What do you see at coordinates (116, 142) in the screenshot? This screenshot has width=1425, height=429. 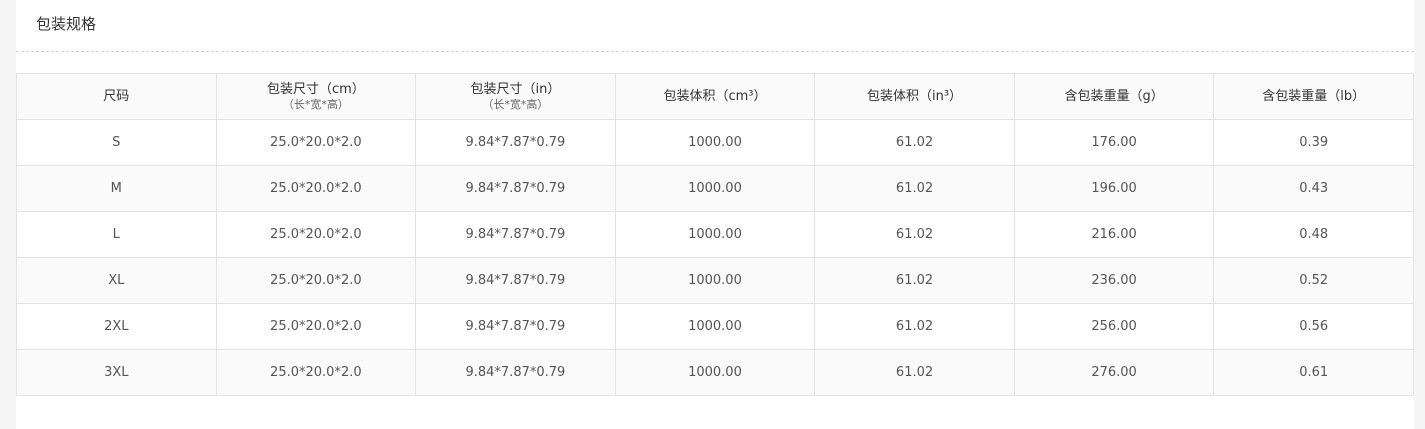 I see `table-cell-size: S` at bounding box center [116, 142].